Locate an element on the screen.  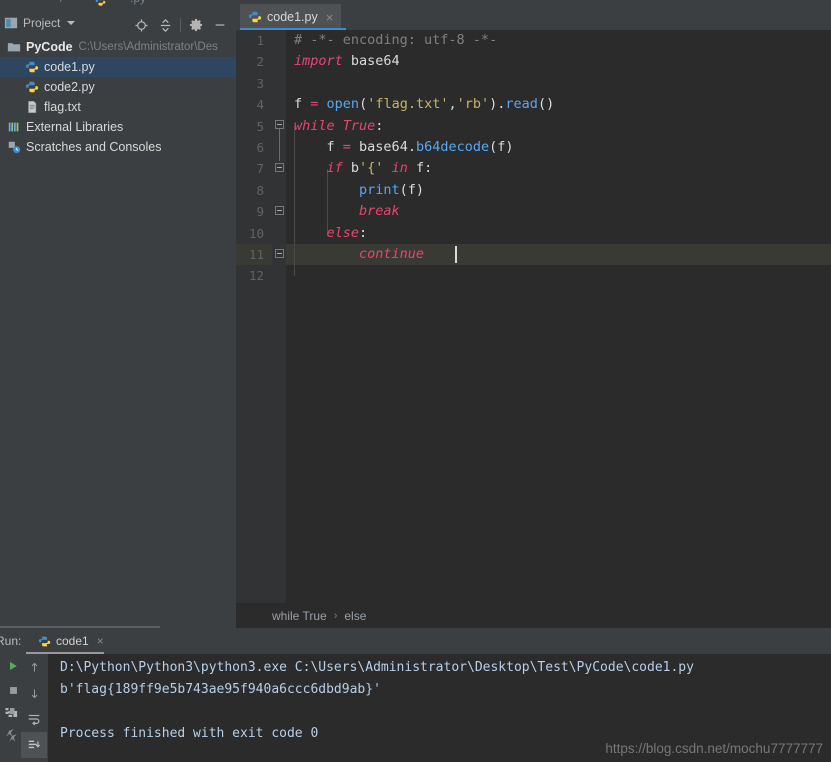
tab-code1-py: code1.py × is located at coordinates (291, 17).